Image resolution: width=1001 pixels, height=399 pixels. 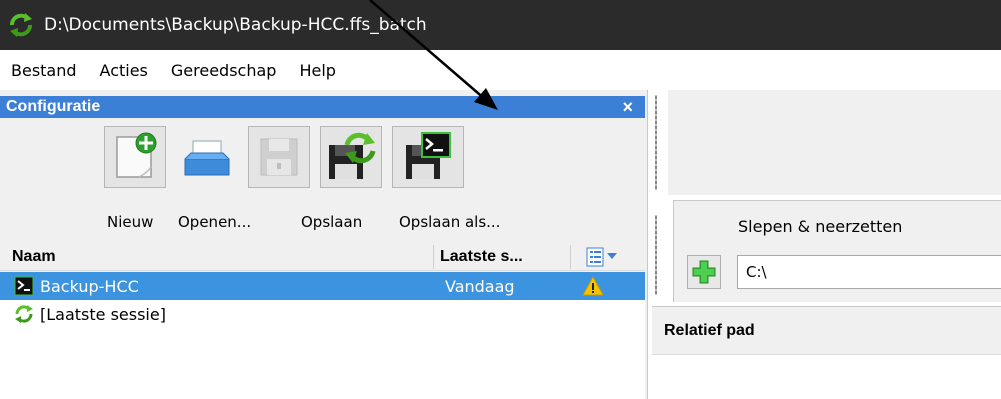 What do you see at coordinates (826, 331) in the screenshot?
I see `results-header: Relatief pad` at bounding box center [826, 331].